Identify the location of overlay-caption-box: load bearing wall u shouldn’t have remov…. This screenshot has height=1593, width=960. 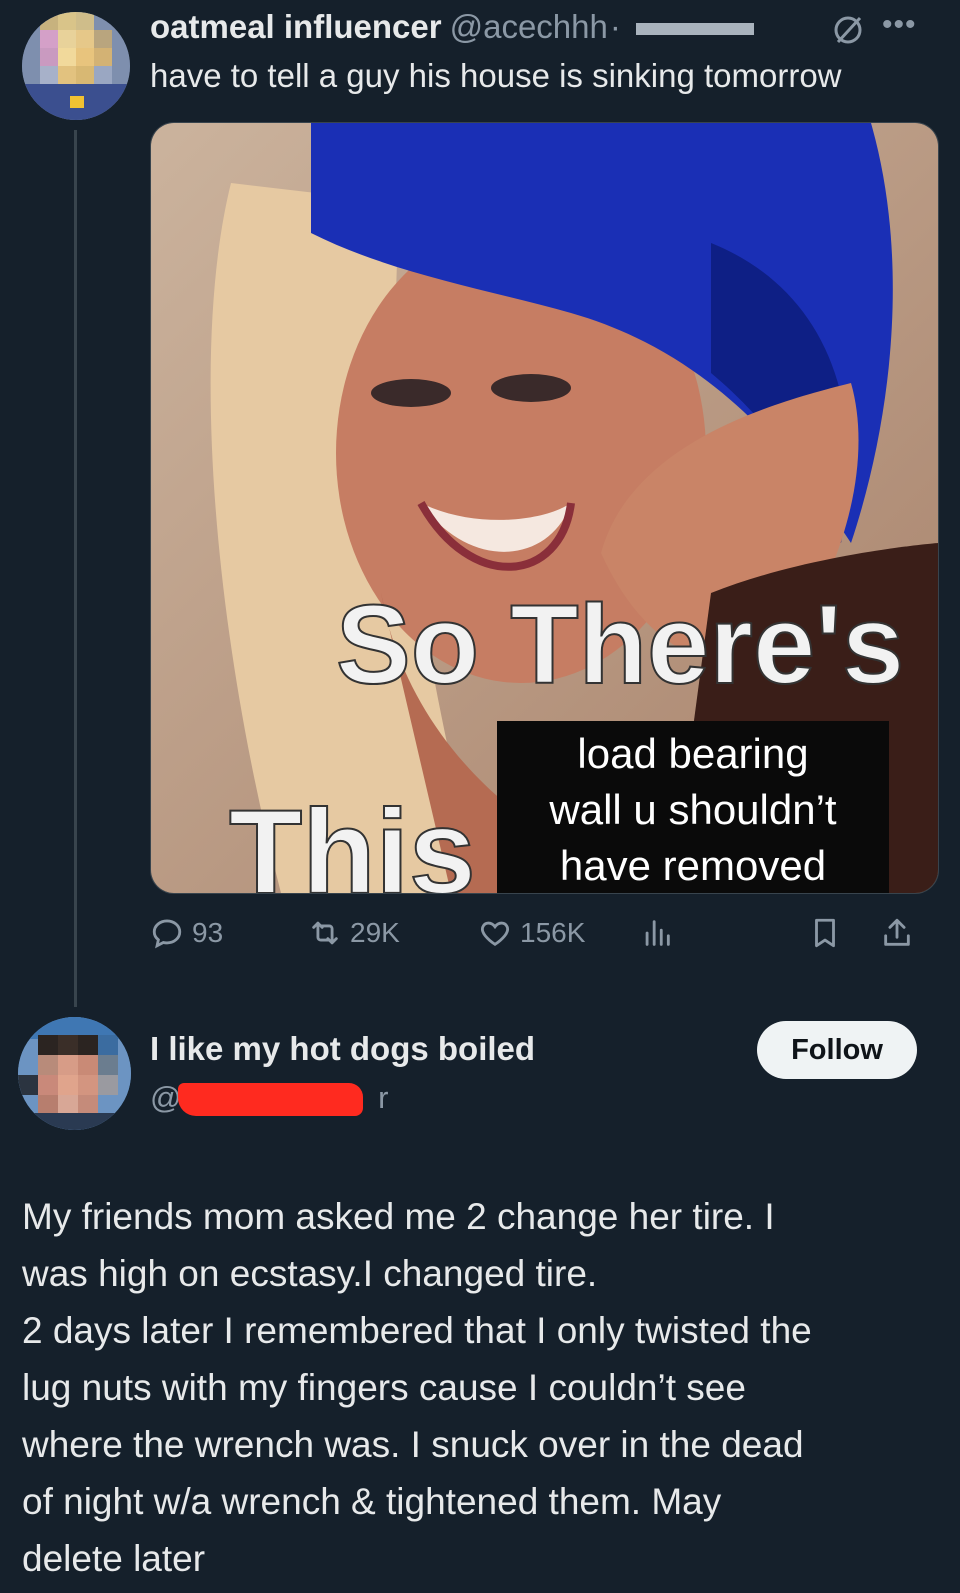
(693, 807).